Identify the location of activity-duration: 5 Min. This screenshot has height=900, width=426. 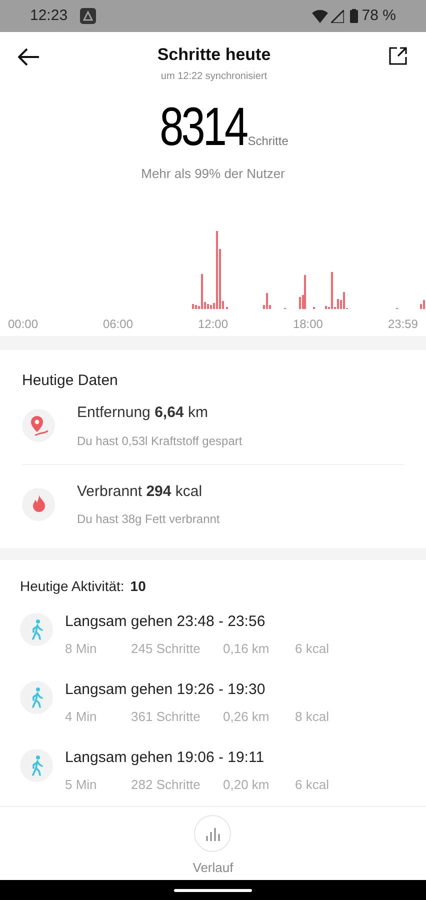
(81, 785).